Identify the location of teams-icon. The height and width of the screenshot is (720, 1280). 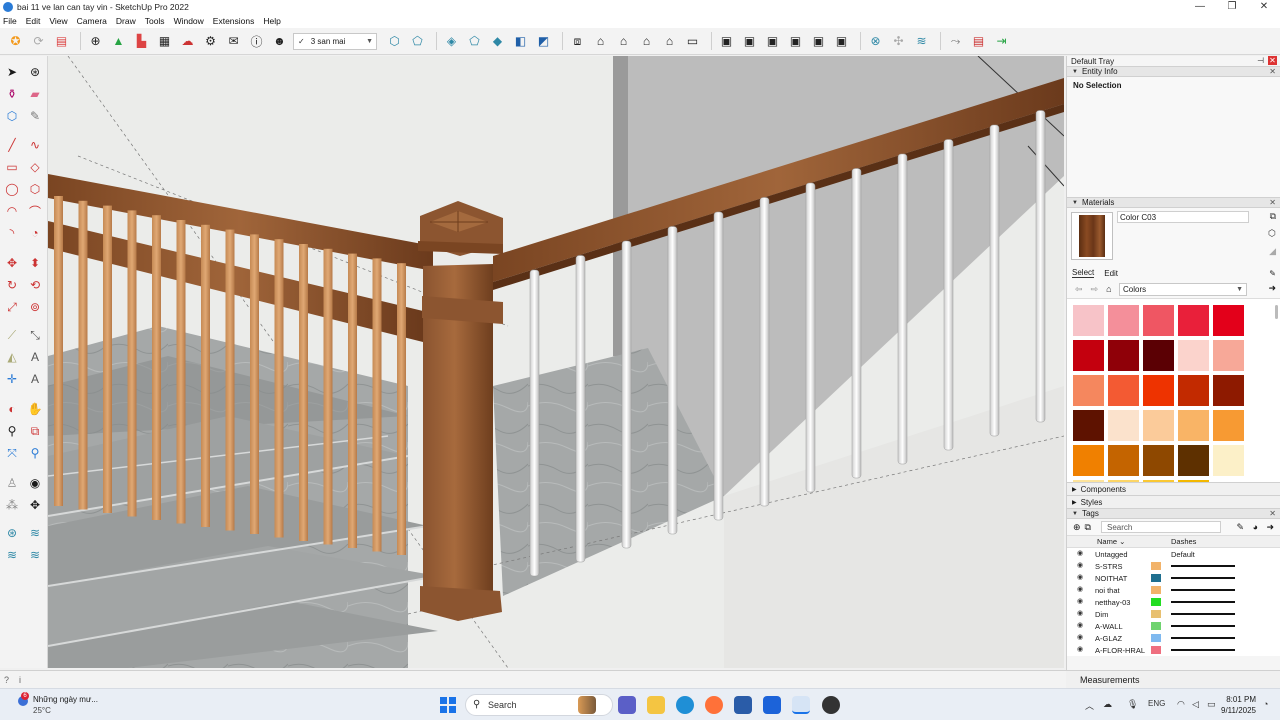
(627, 705).